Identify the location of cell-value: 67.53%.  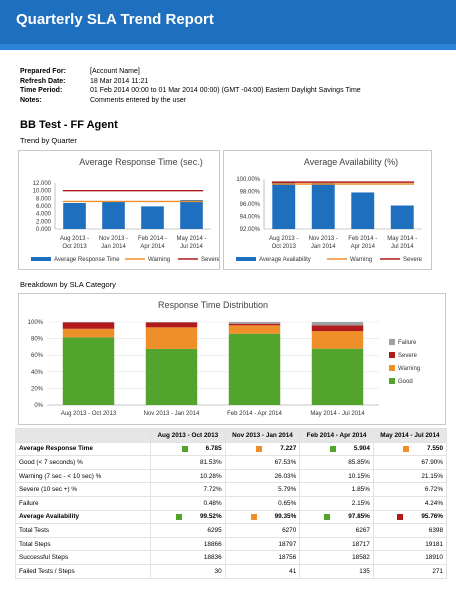
(285, 462).